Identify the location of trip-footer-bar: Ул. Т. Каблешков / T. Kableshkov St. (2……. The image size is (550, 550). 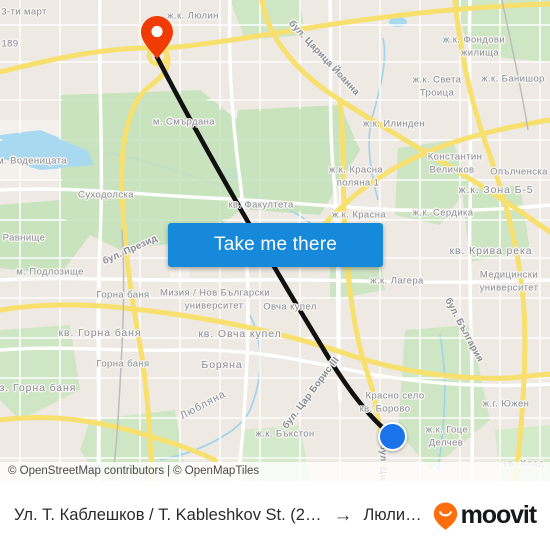
(275, 515).